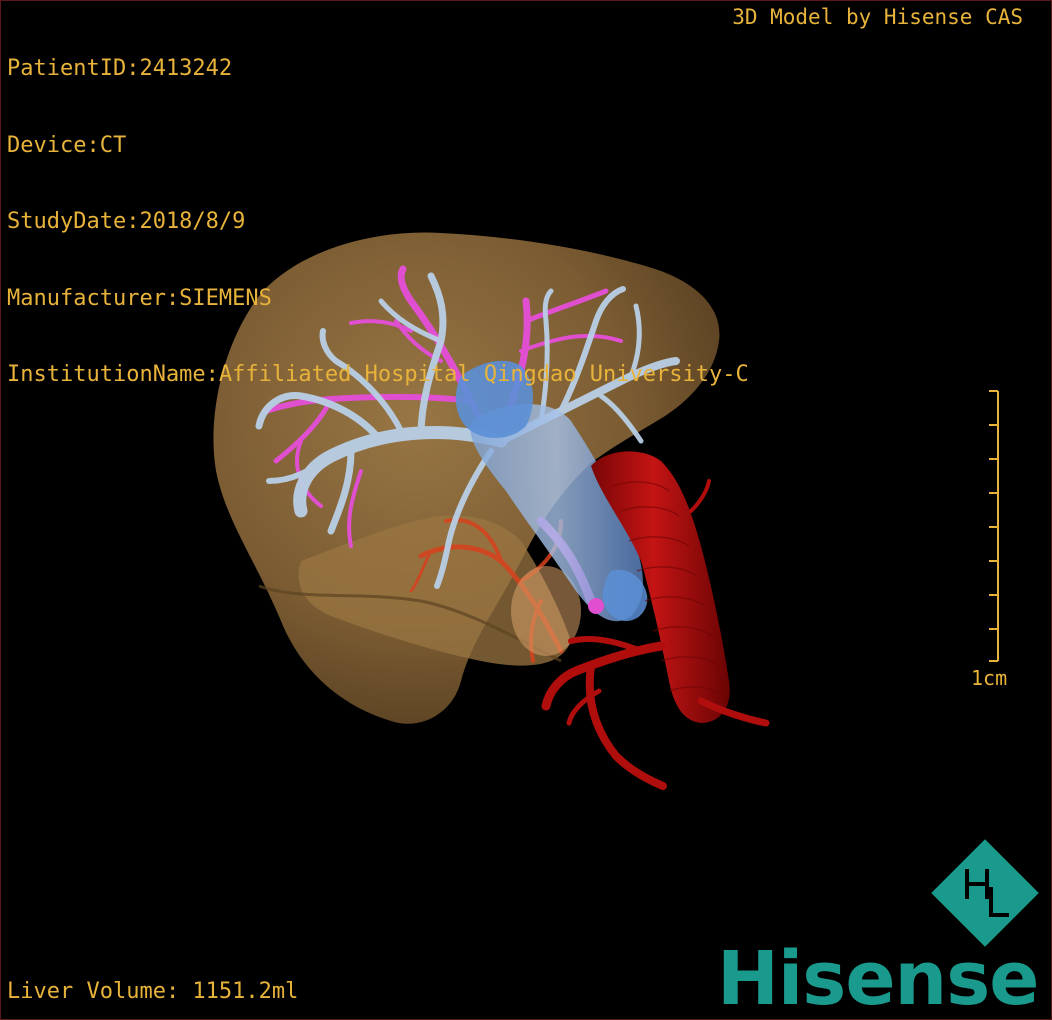 Image resolution: width=1052 pixels, height=1020 pixels. Describe the element at coordinates (67, 145) in the screenshot. I see `device-line: Device:CT` at that location.